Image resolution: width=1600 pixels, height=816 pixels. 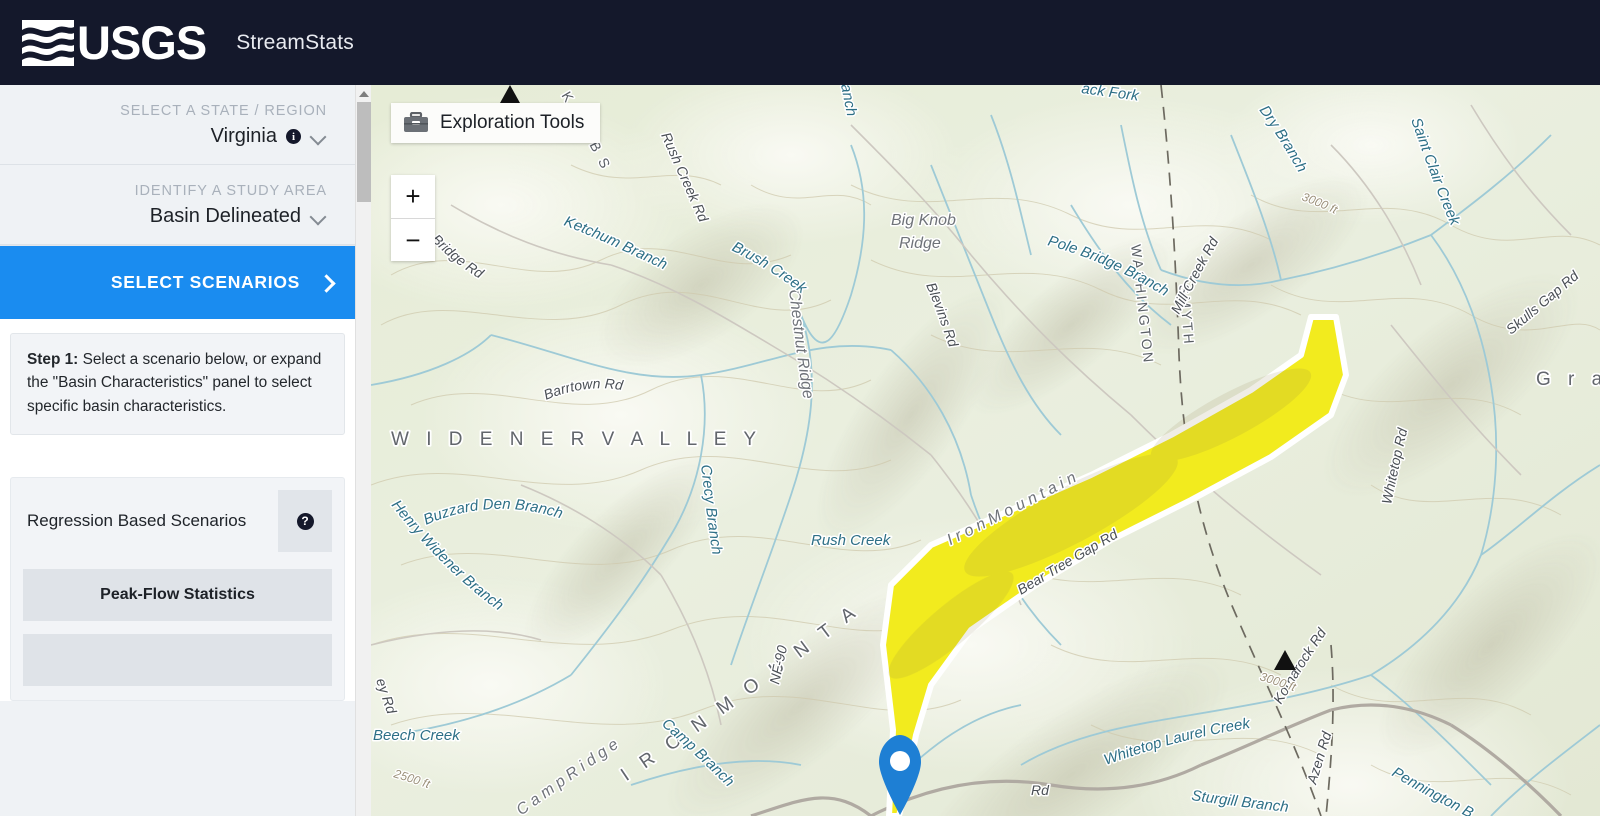 What do you see at coordinates (413, 239) in the screenshot?
I see `zoom-out-button: −` at bounding box center [413, 239].